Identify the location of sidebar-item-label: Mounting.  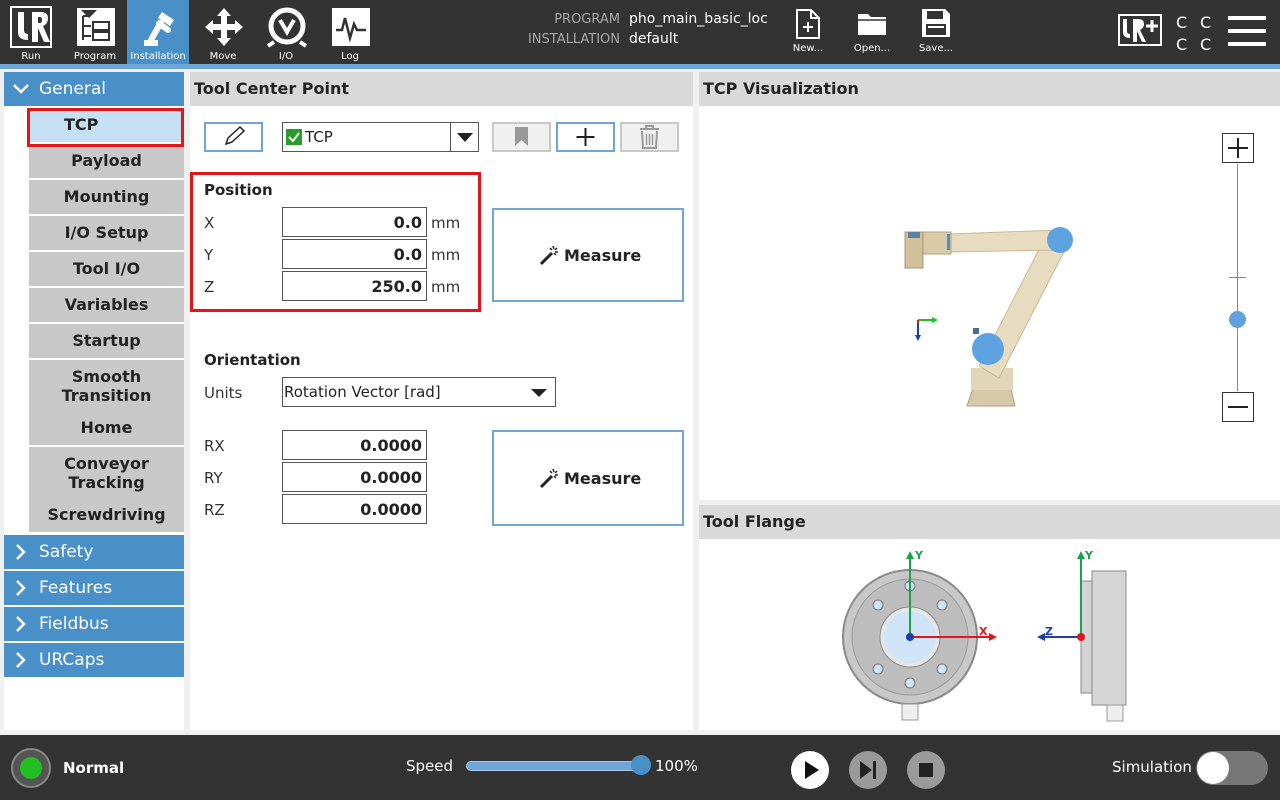
(106, 196).